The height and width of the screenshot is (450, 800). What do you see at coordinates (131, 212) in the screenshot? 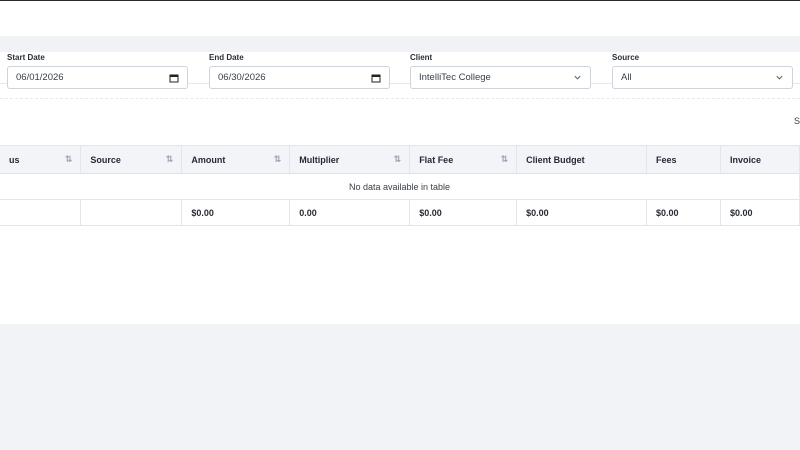
I see `total-source` at bounding box center [131, 212].